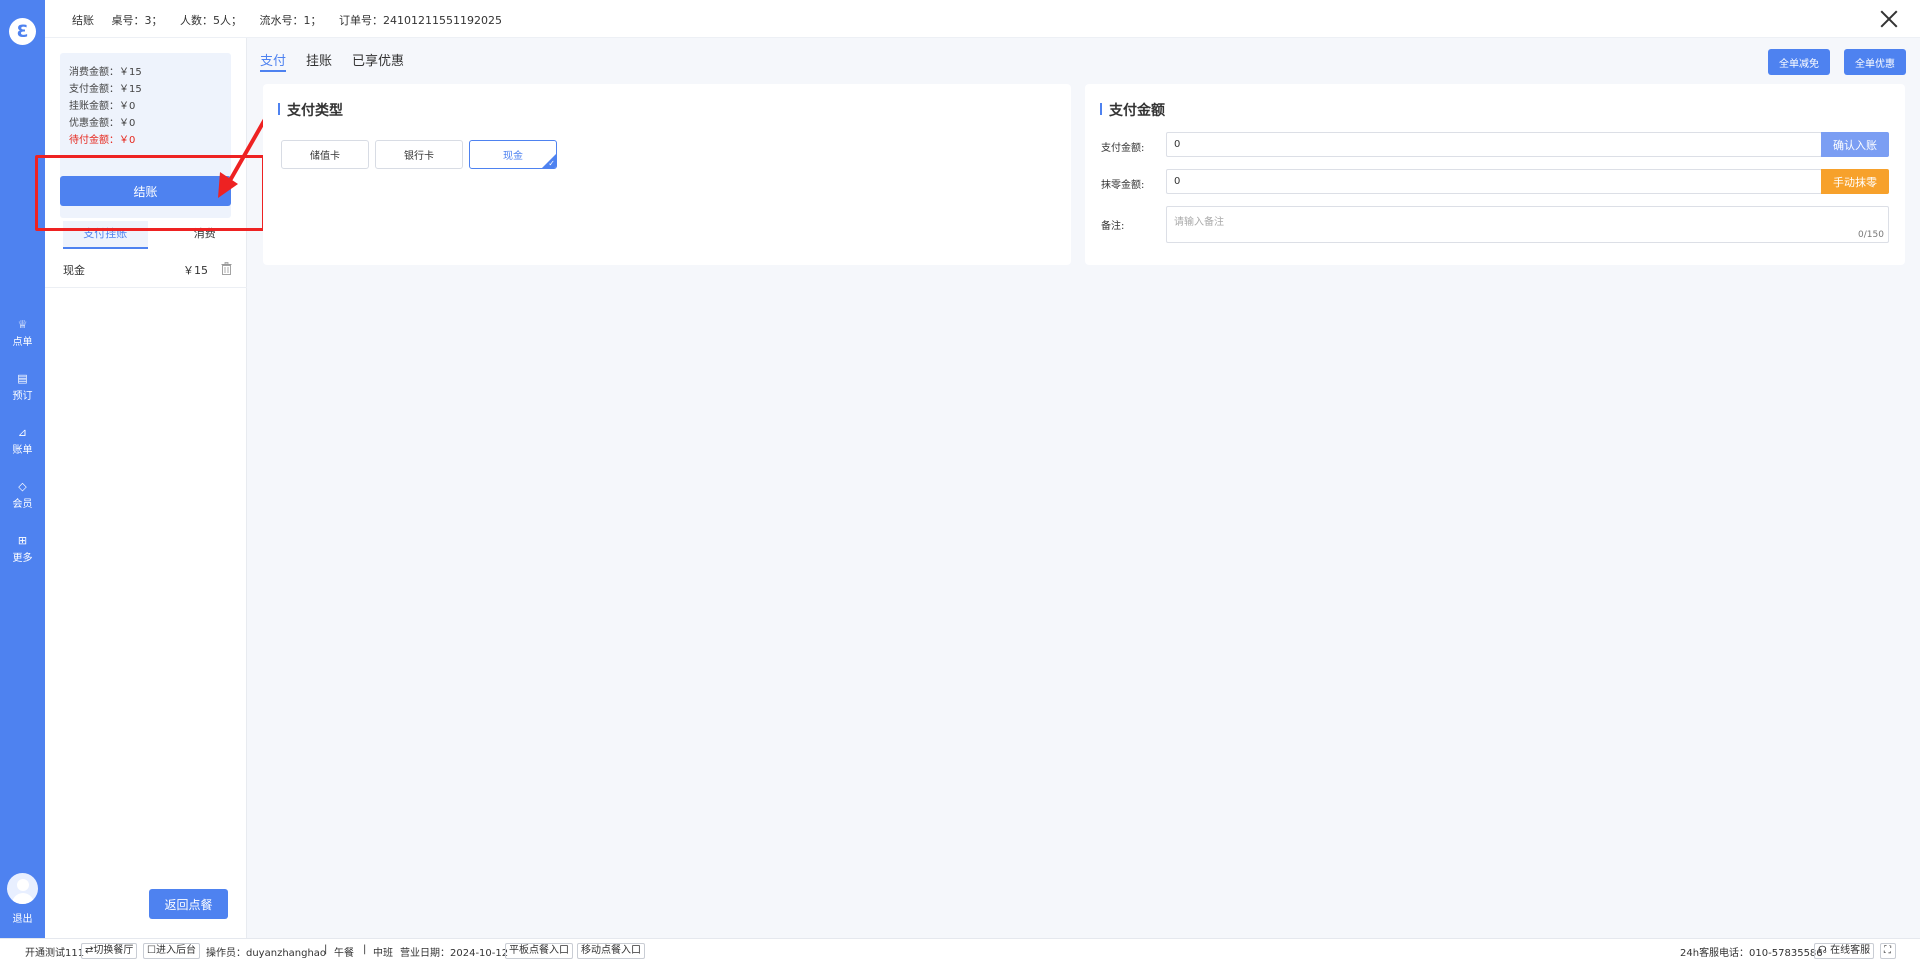 The image size is (1920, 963). Describe the element at coordinates (105, 89) in the screenshot. I see `paid-amount: 支付金额：￥15` at that location.